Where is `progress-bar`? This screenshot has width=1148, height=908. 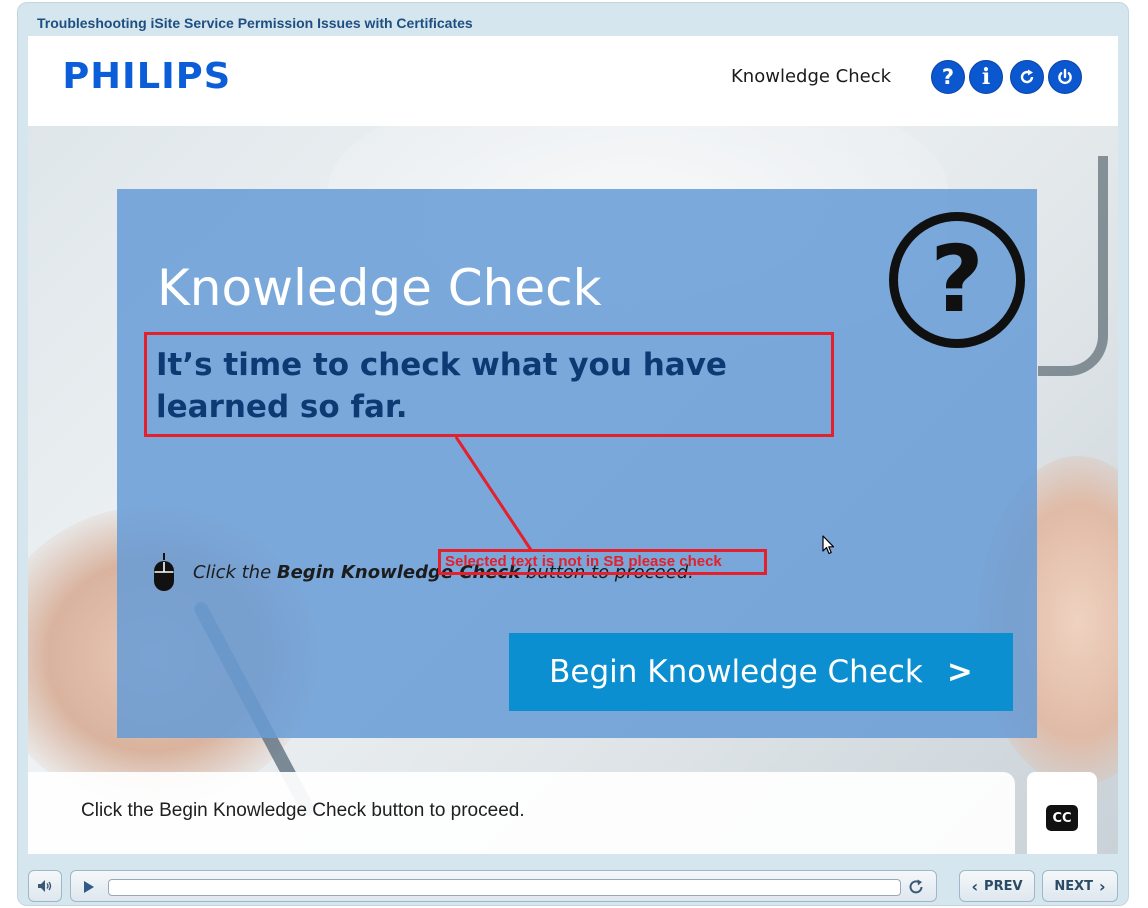
progress-bar is located at coordinates (504, 887).